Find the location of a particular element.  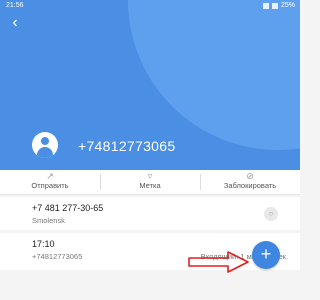

call-number: +74812773065 is located at coordinates (57, 256).